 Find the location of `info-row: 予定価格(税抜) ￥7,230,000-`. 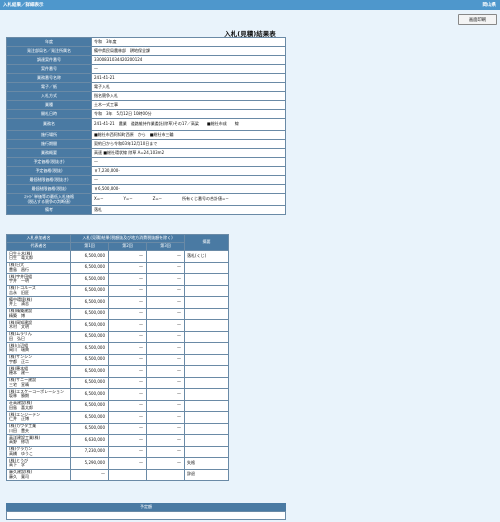

info-row: 予定価格(税抜) ￥7,230,000- is located at coordinates (146, 171).